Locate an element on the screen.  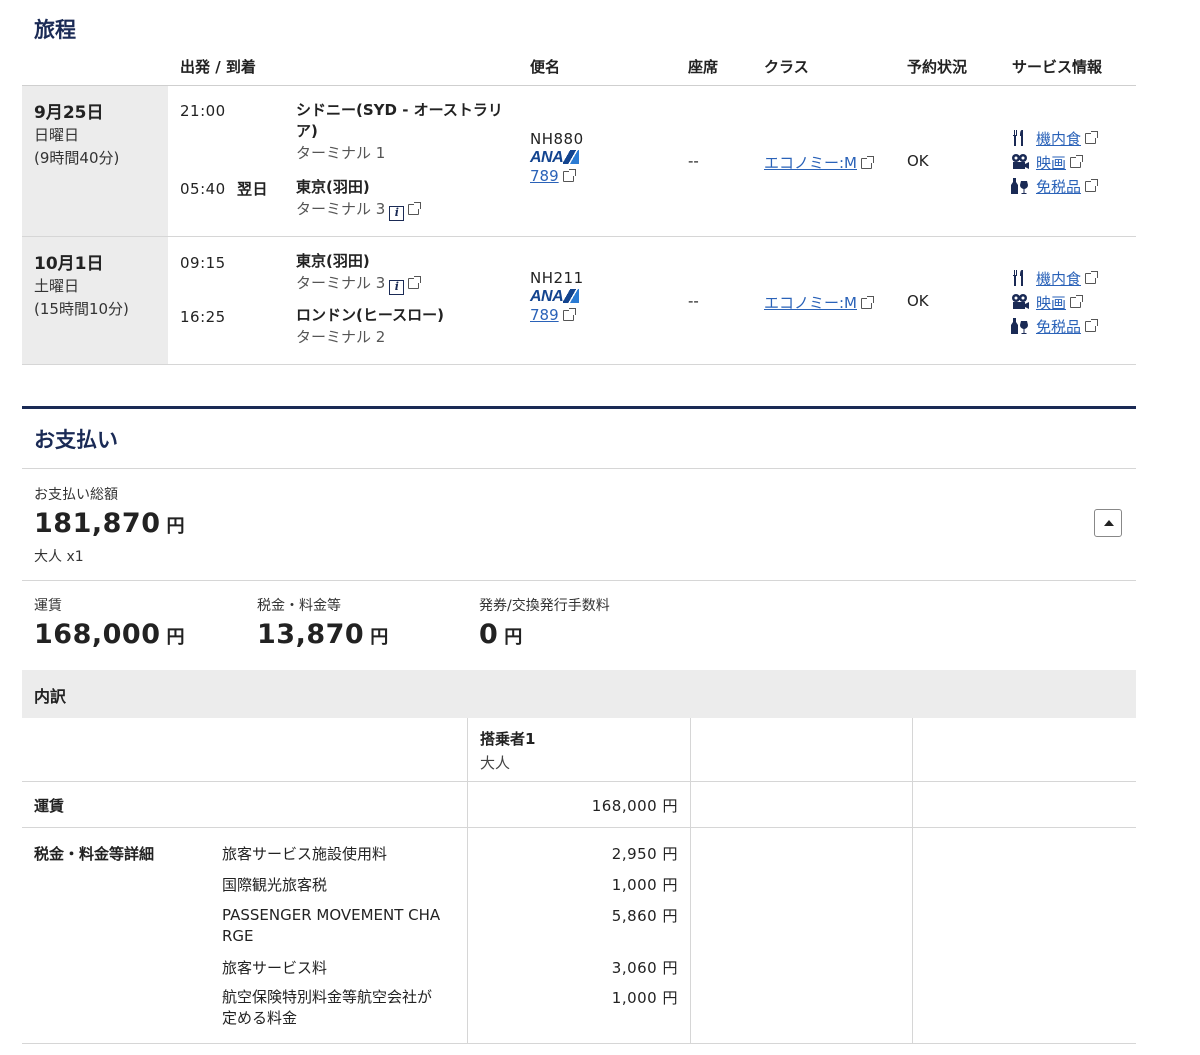
col-header-class: クラス is located at coordinates (786, 67).